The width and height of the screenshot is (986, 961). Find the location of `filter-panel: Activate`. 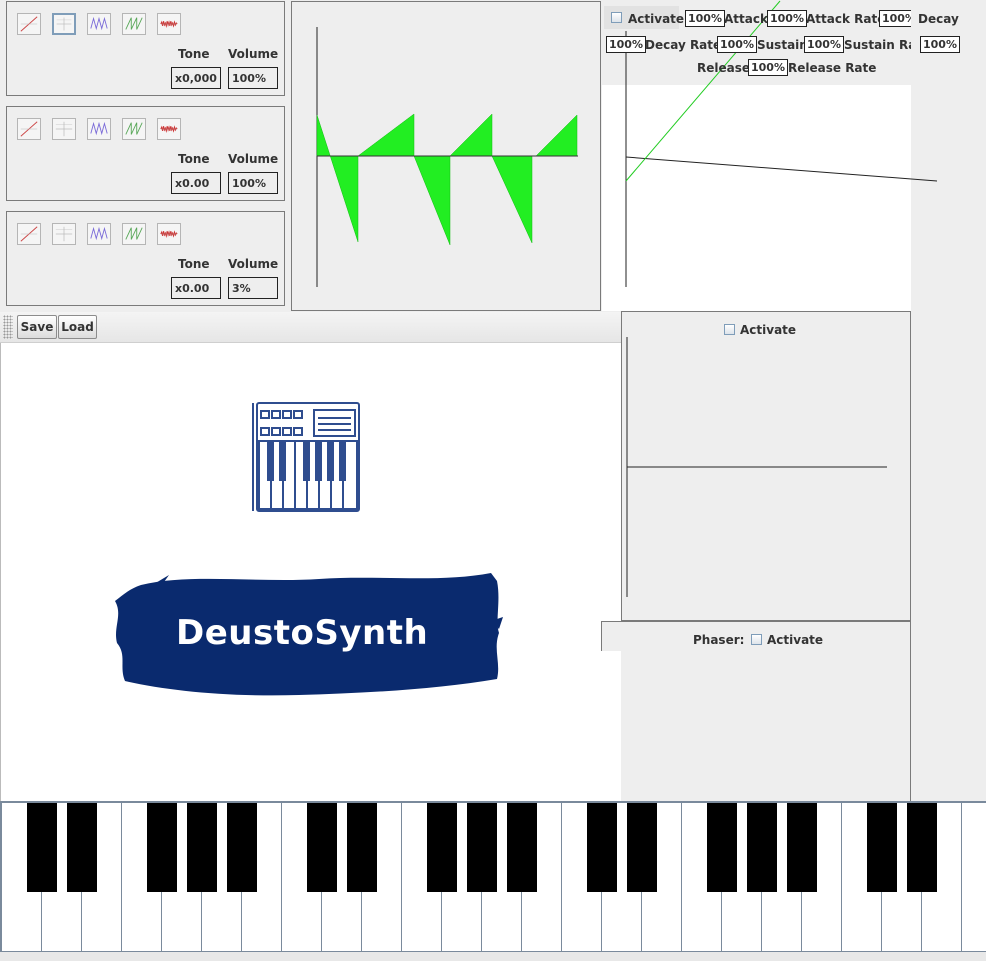

filter-panel: Activate is located at coordinates (766, 466).